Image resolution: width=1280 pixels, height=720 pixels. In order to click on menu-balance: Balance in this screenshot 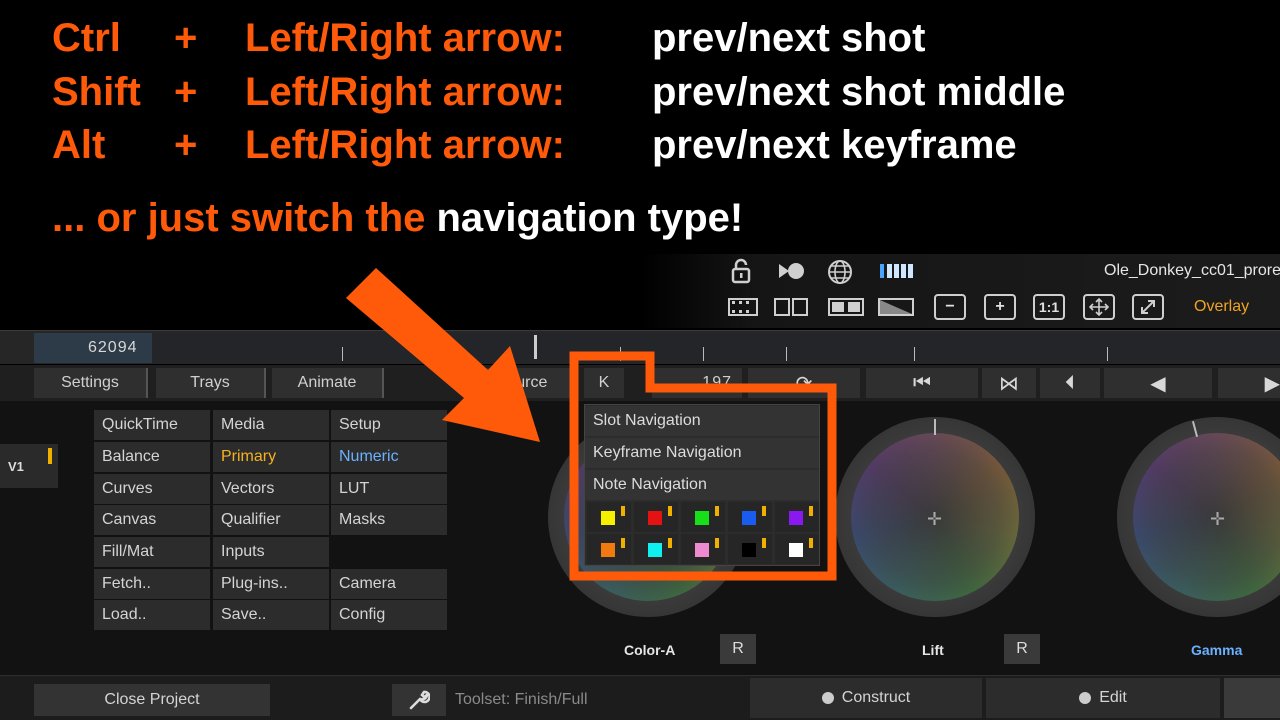, I will do `click(152, 457)`.